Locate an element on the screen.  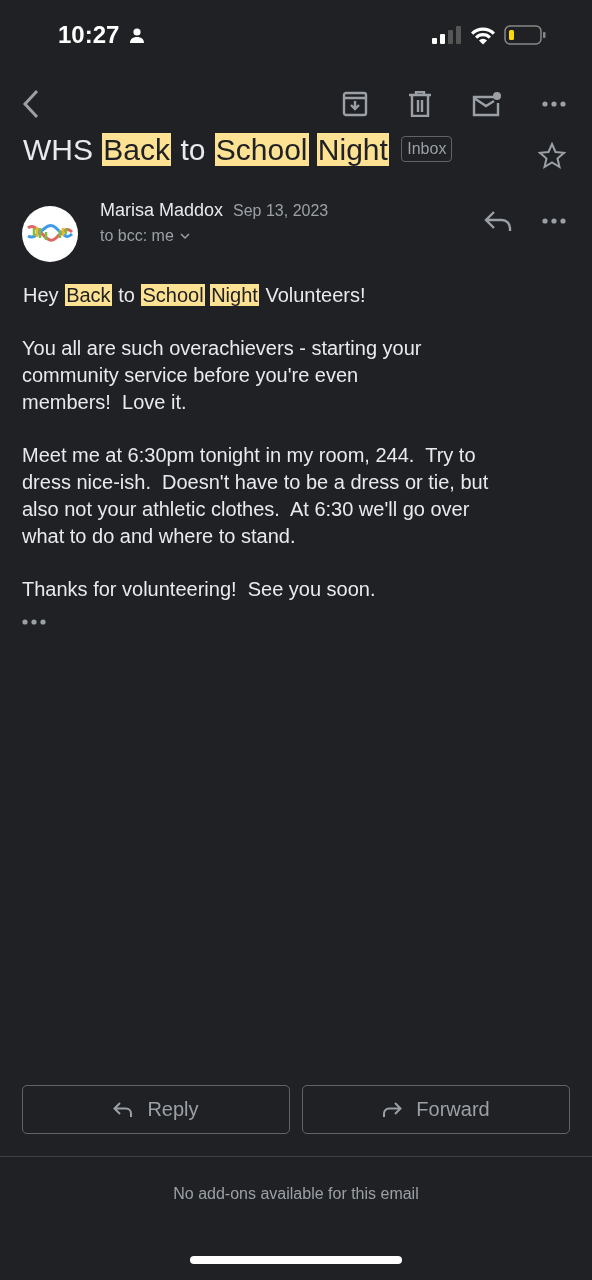
battery-icon is located at coordinates (525, 35).